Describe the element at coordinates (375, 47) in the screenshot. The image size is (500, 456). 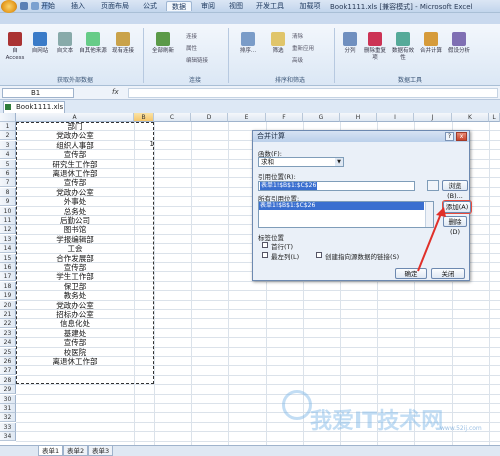
I see `remove-duplicates-button: 删除重复项` at that location.